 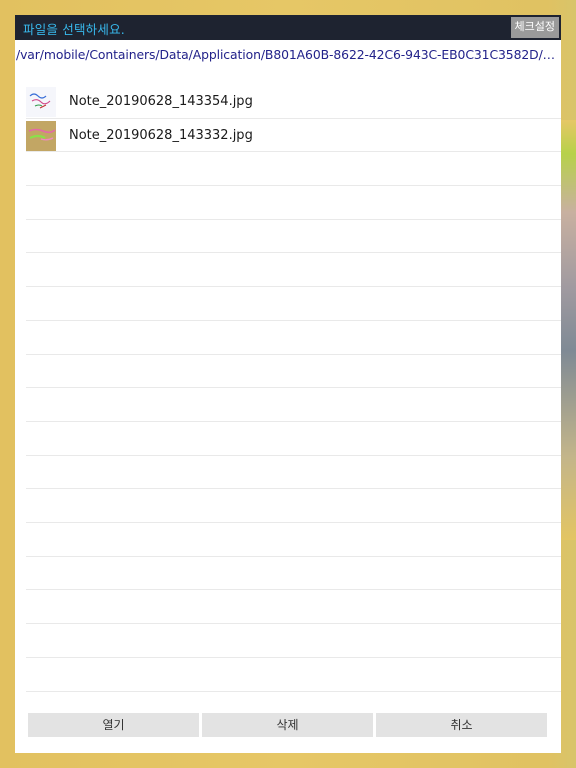 What do you see at coordinates (161, 135) in the screenshot?
I see `file-name: Note_20190628_143332.jpg` at bounding box center [161, 135].